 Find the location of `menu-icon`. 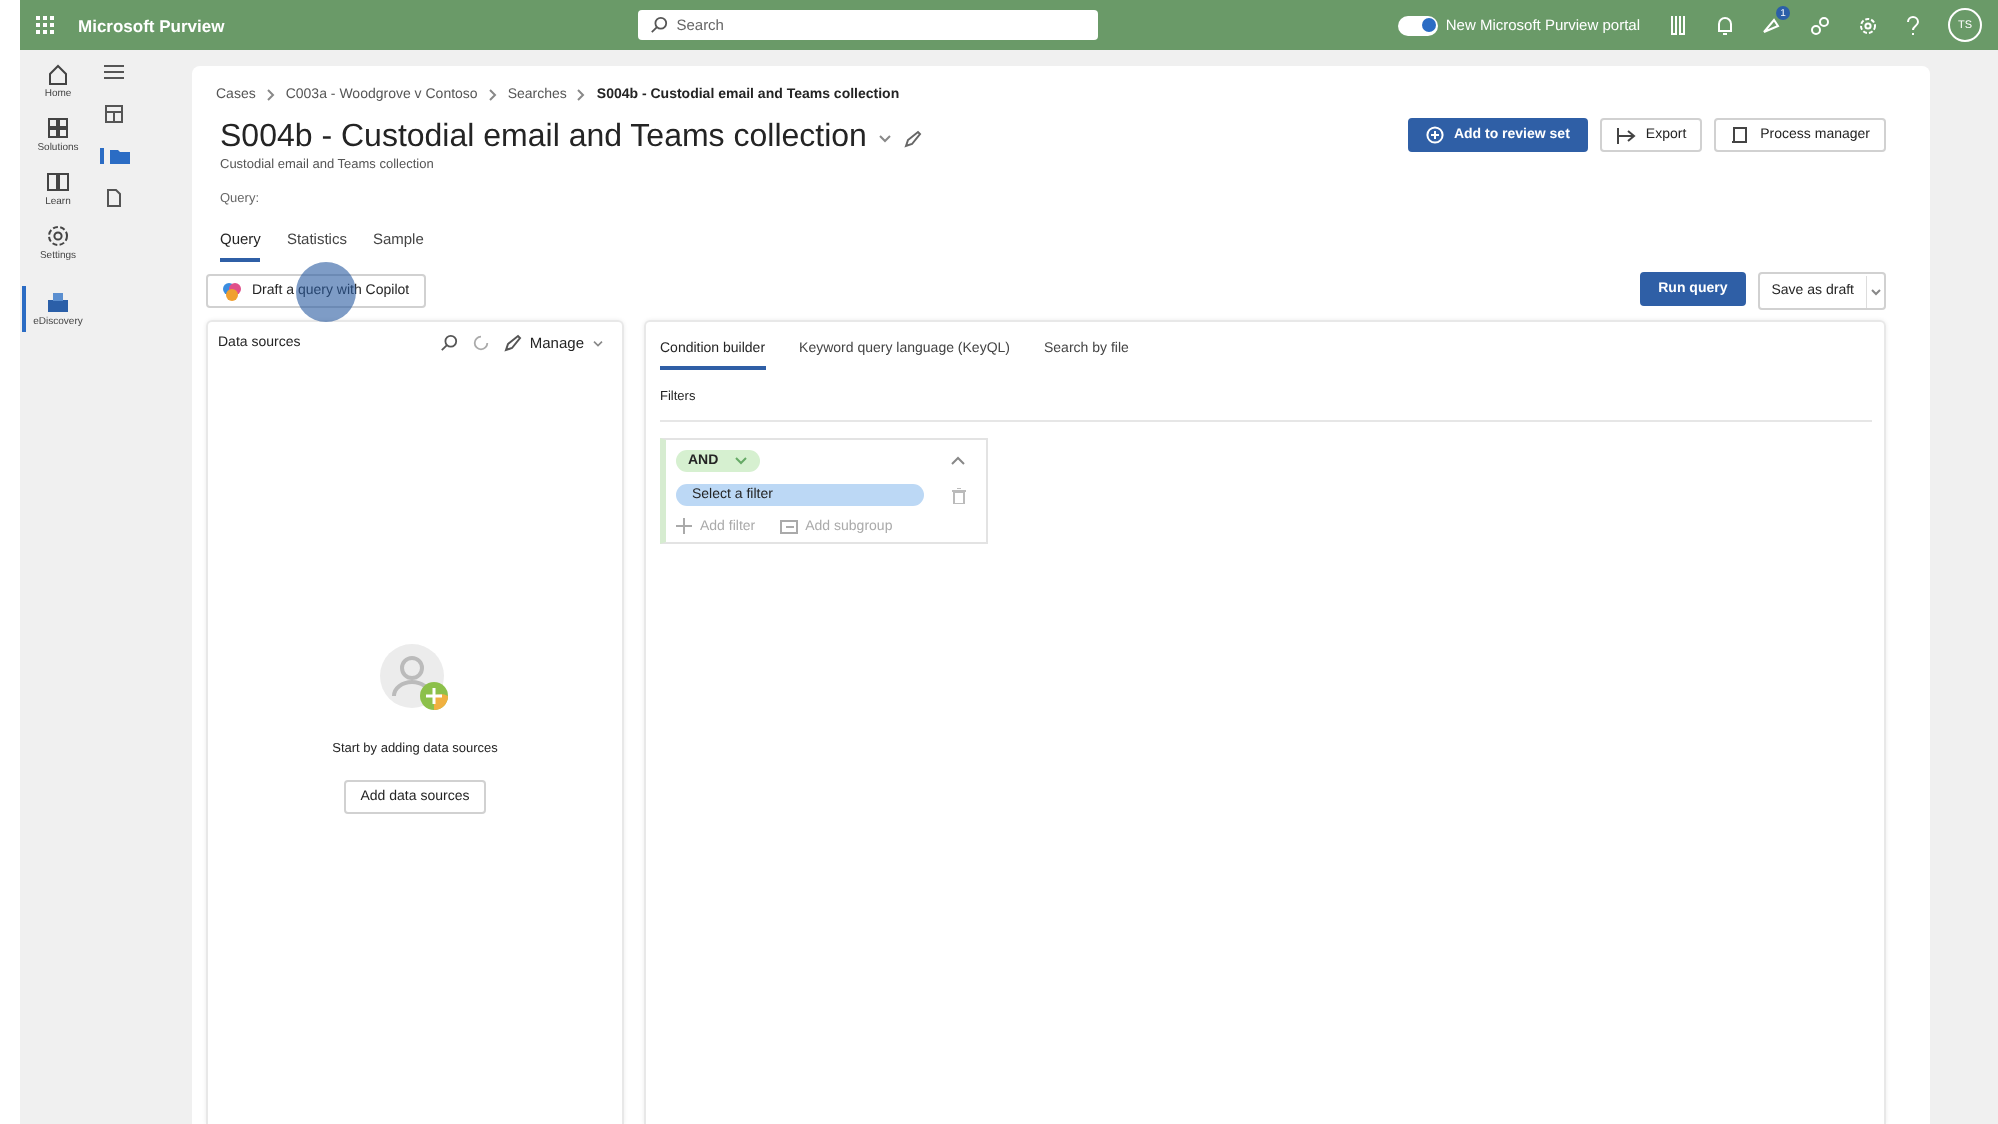

menu-icon is located at coordinates (114, 72).